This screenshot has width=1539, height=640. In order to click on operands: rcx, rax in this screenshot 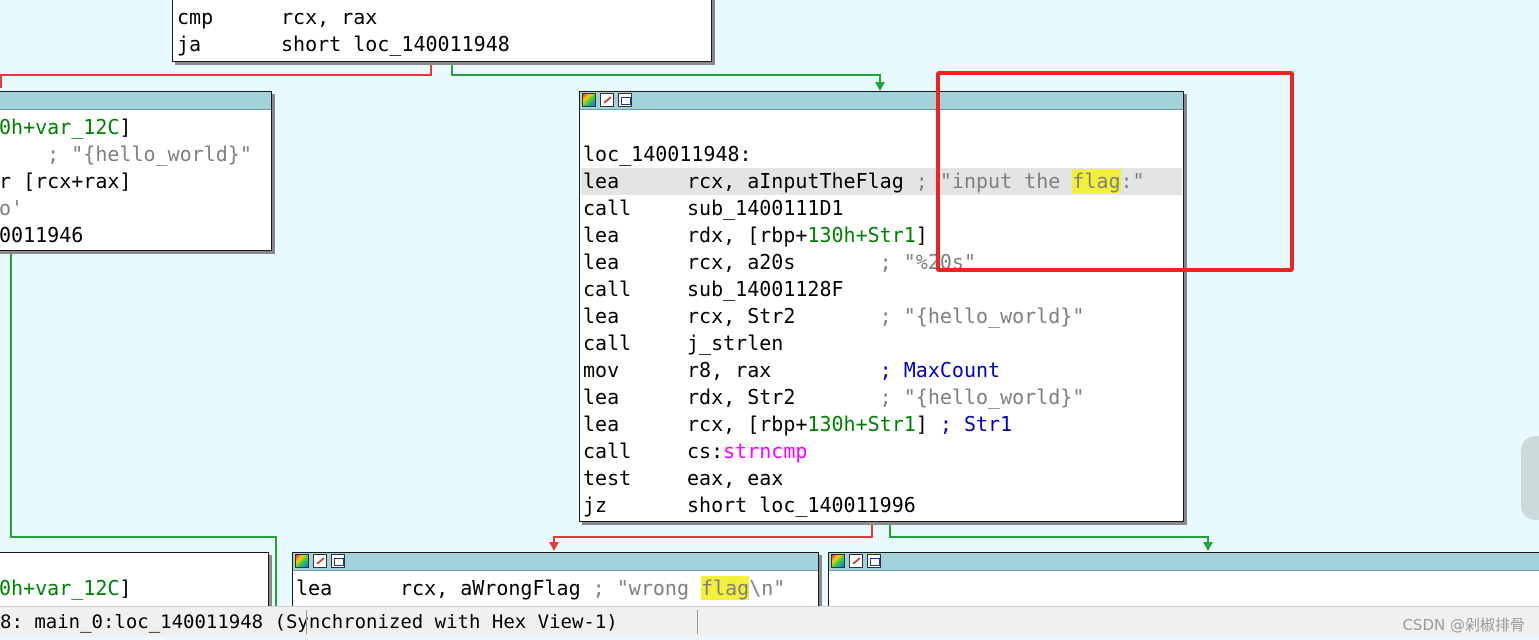, I will do `click(329, 17)`.